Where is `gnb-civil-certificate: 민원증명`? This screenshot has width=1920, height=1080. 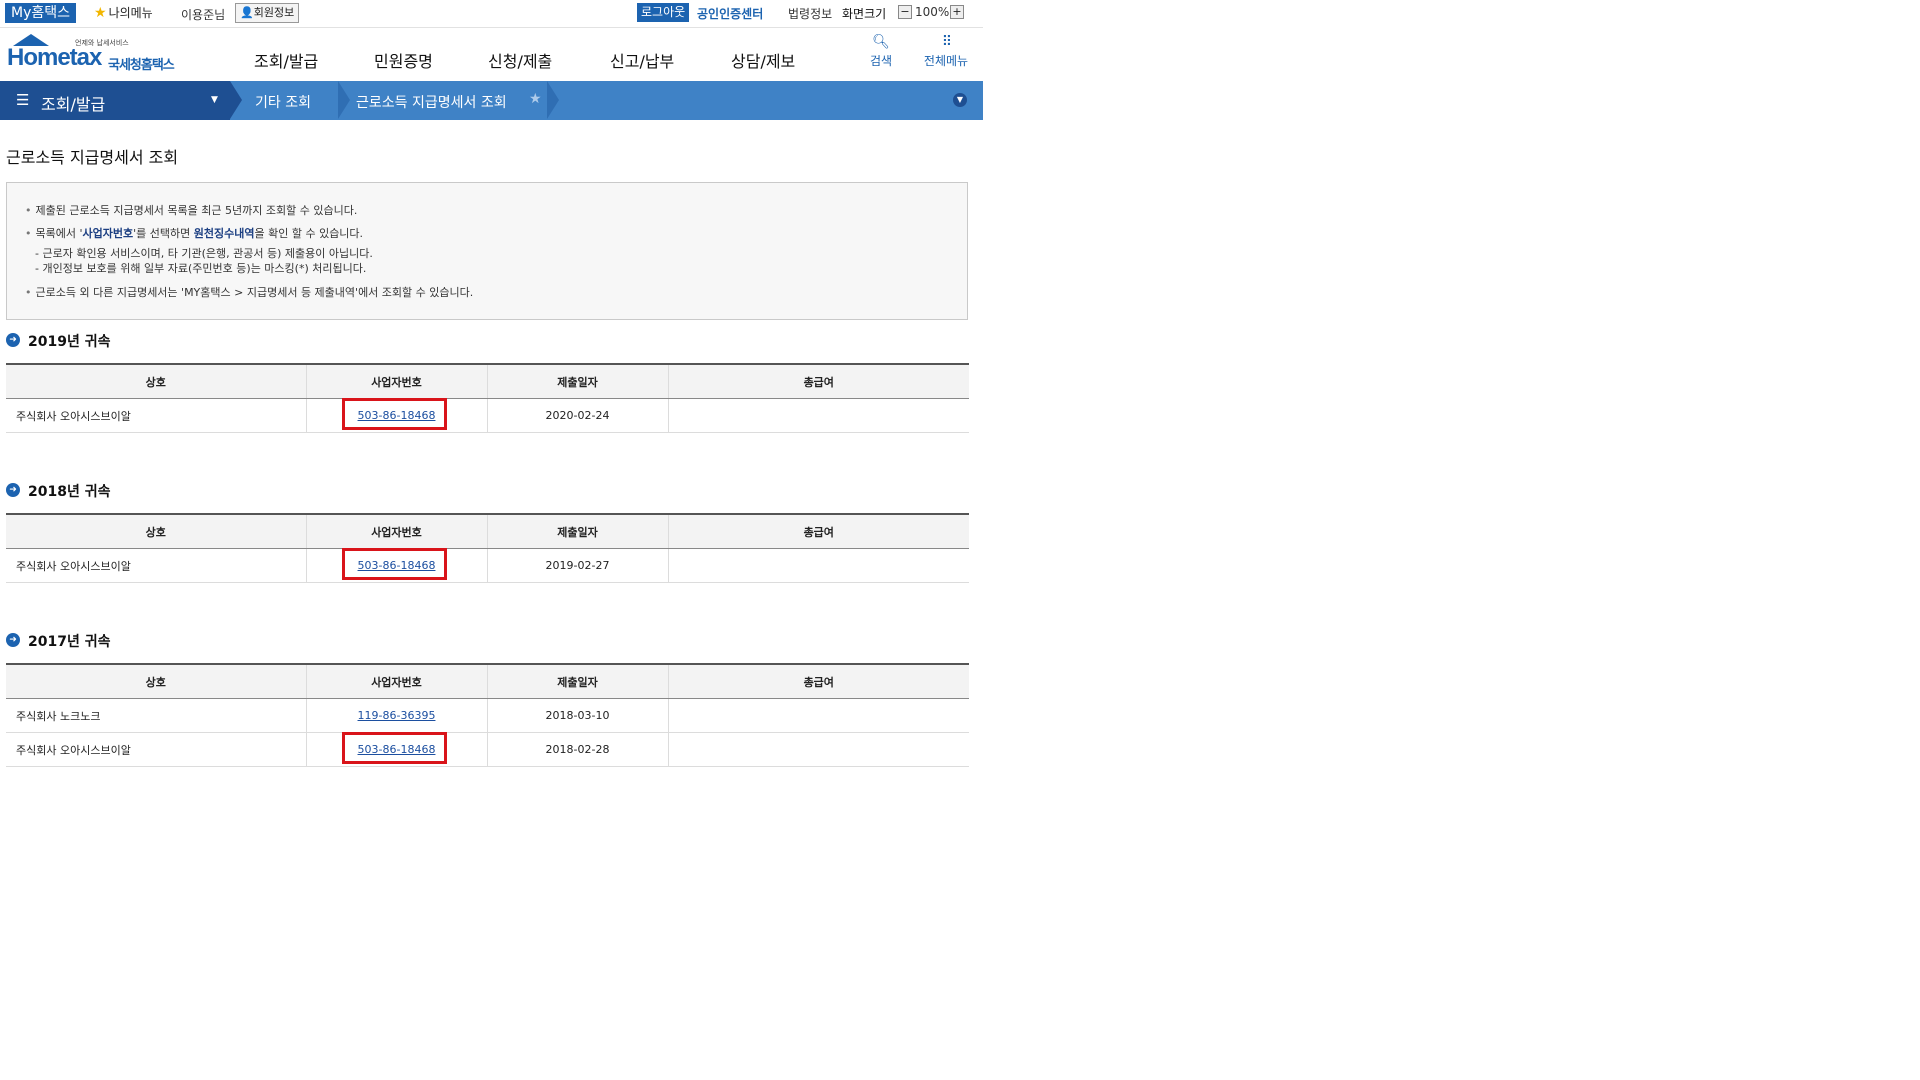
gnb-civil-certificate: 민원증명 is located at coordinates (403, 60).